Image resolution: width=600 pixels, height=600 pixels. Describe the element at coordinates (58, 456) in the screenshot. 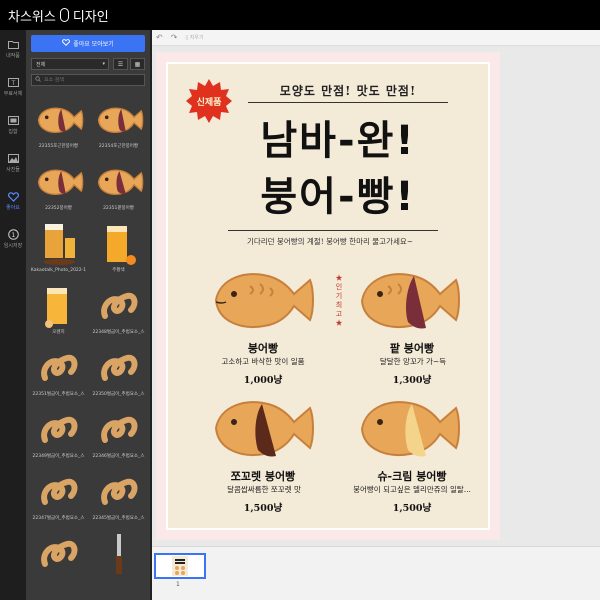

I see `asset-caption: 22349벌금이_추범요소_스` at that location.